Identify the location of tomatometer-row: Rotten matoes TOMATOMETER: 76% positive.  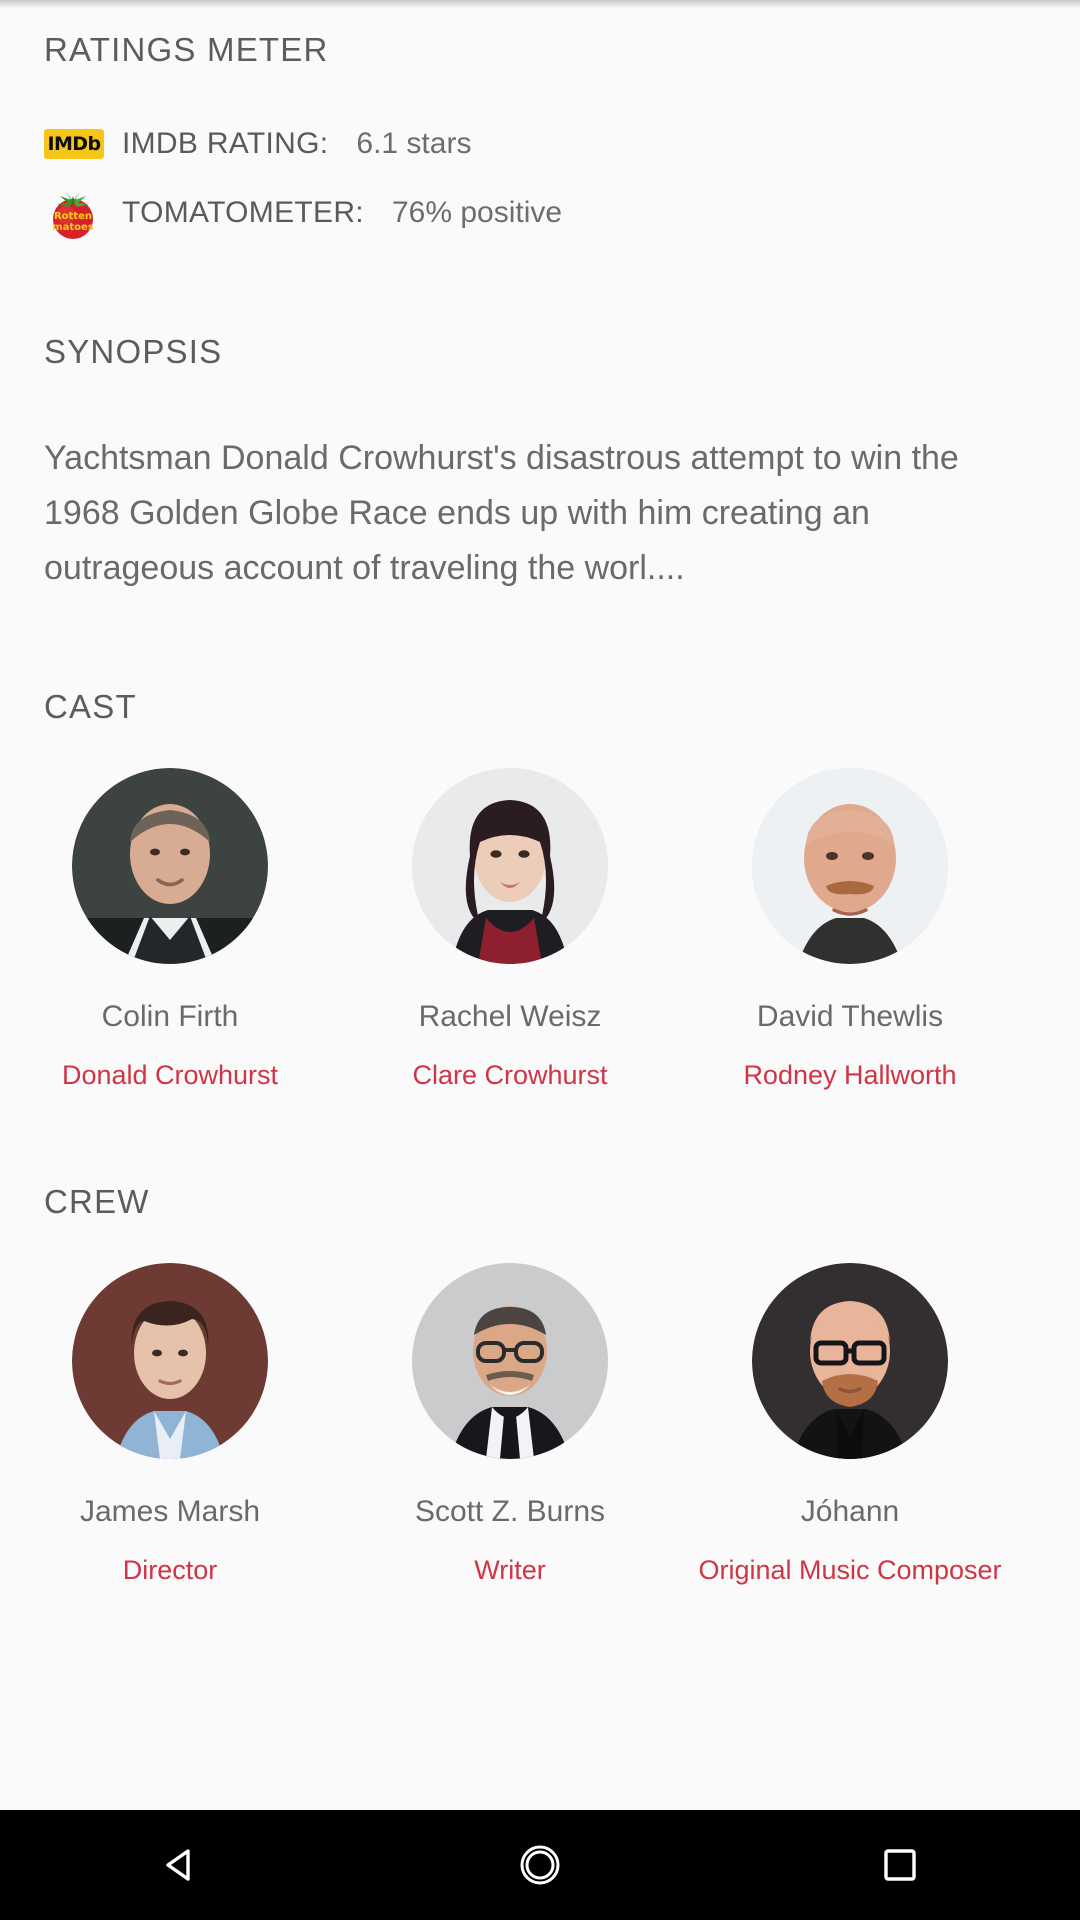
(540, 213).